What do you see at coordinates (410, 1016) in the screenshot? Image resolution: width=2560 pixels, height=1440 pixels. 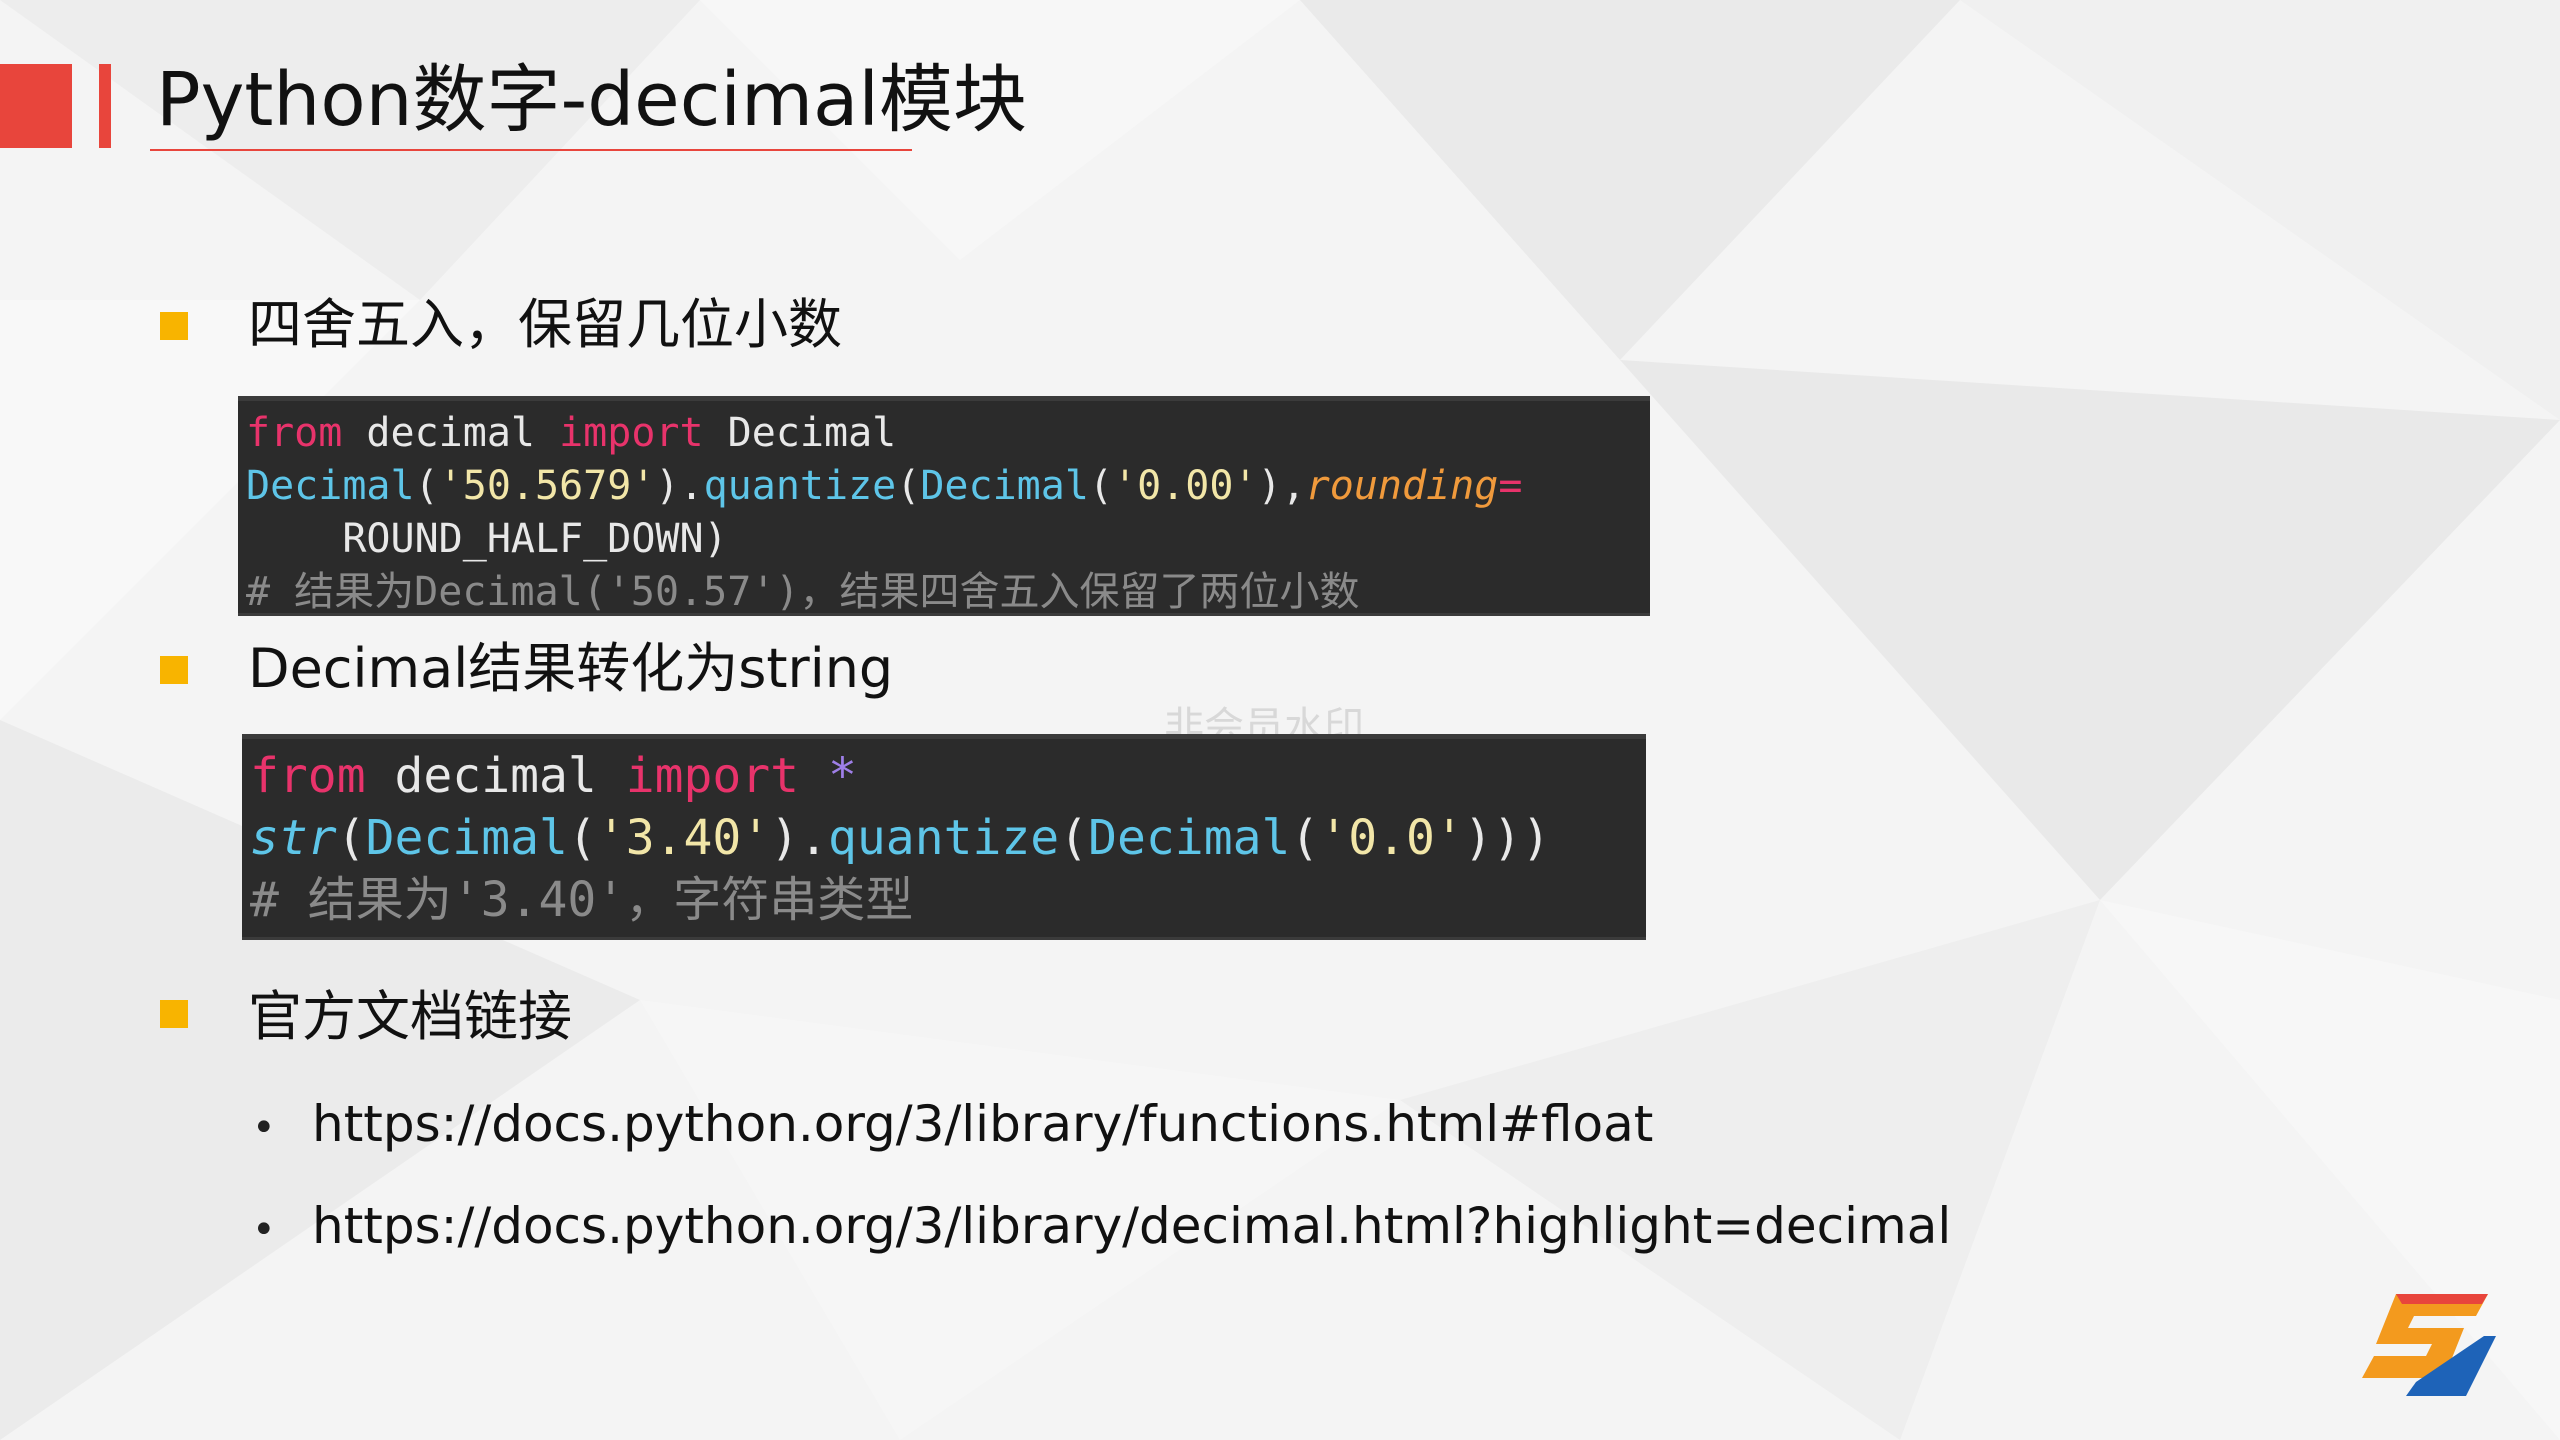 I see `section-heading-docs: 官方文档链接` at bounding box center [410, 1016].